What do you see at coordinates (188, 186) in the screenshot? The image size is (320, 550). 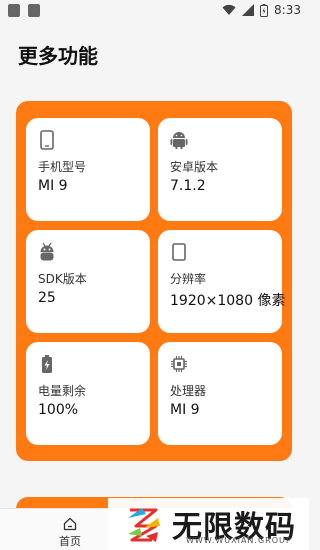 I see `card-value: 7.1.2` at bounding box center [188, 186].